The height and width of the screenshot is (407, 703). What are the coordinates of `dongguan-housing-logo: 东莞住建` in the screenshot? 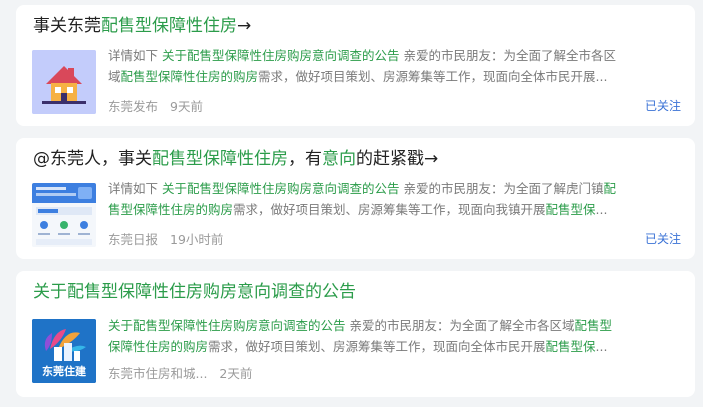 It's located at (64, 351).